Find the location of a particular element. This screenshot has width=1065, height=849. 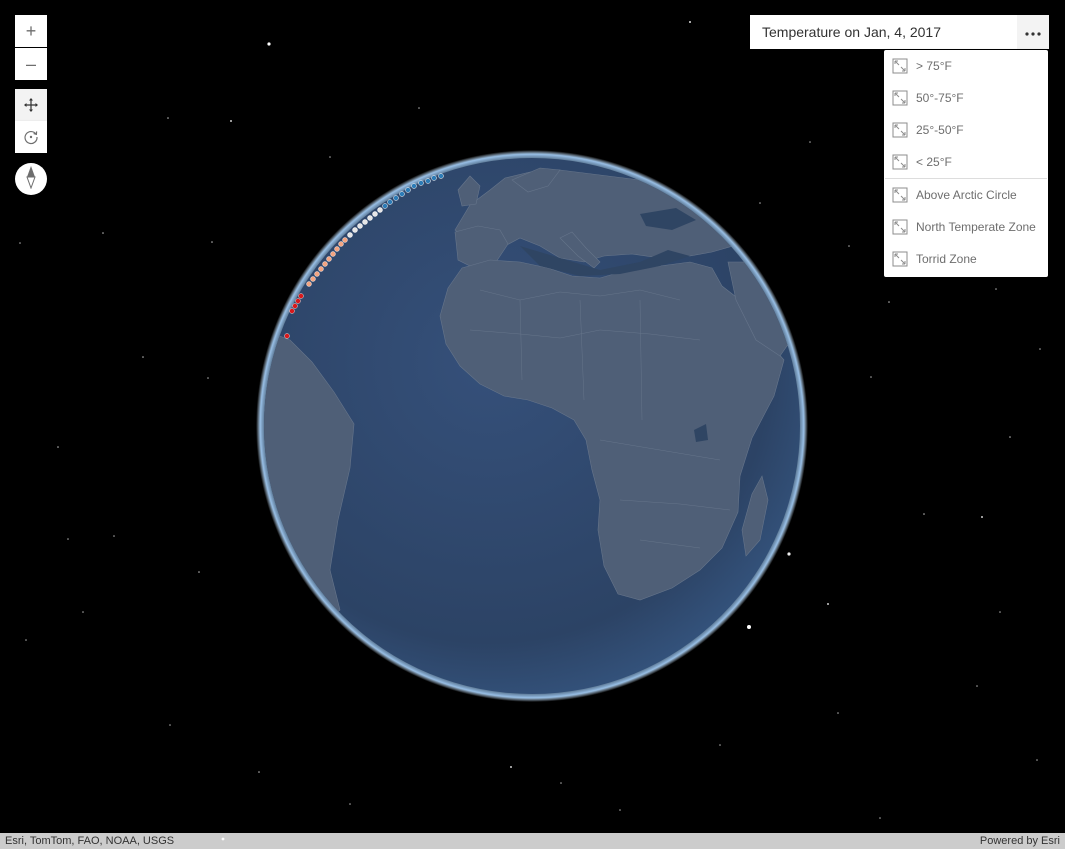

menu-item-label: North Temperate Zone is located at coordinates (976, 227).